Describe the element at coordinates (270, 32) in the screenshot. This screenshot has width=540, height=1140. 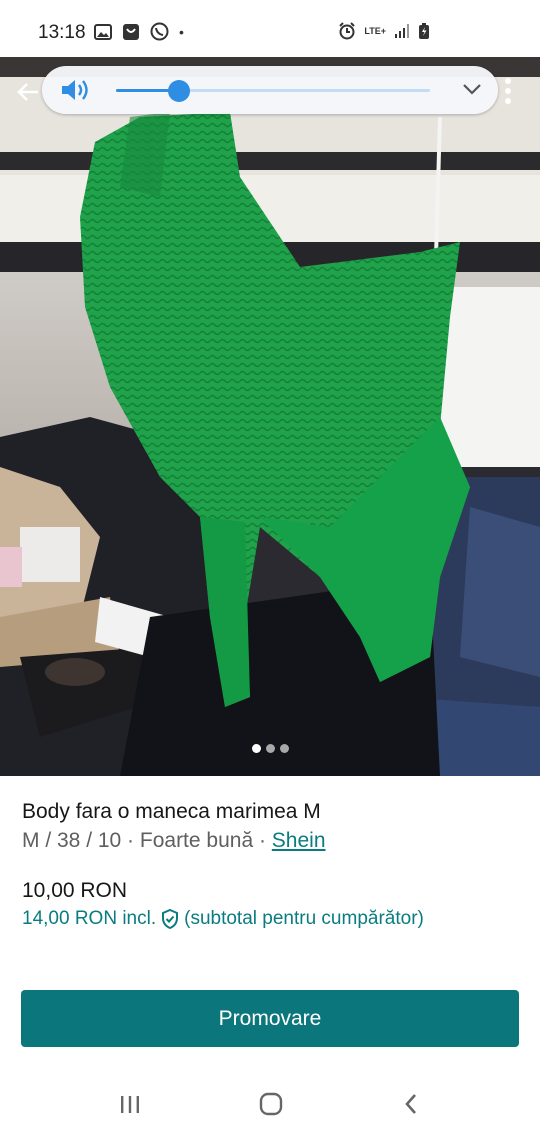
I see `status-bar: 13:18 • LTE+` at that location.